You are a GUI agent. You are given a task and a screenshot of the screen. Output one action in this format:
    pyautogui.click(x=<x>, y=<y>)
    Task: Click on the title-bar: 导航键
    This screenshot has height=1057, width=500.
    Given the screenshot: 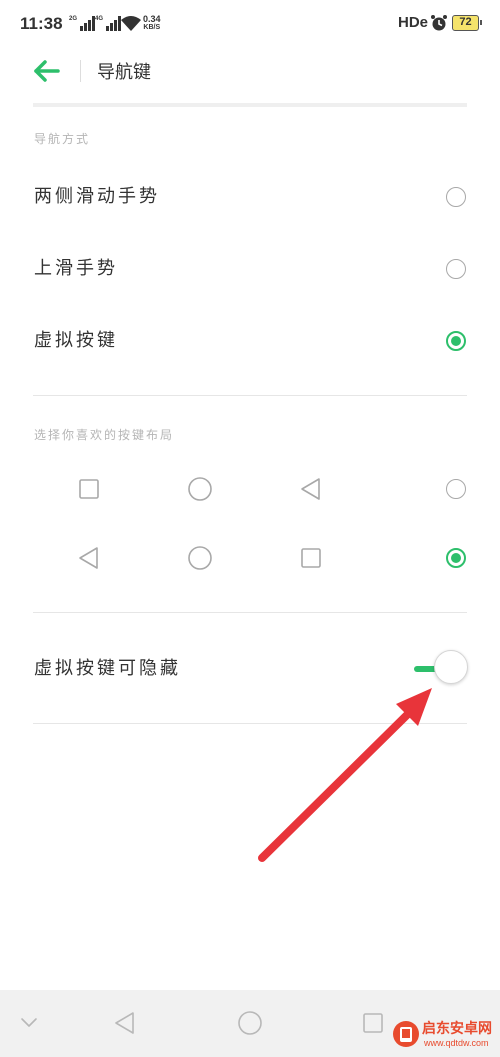 What is the action you would take?
    pyautogui.click(x=250, y=73)
    